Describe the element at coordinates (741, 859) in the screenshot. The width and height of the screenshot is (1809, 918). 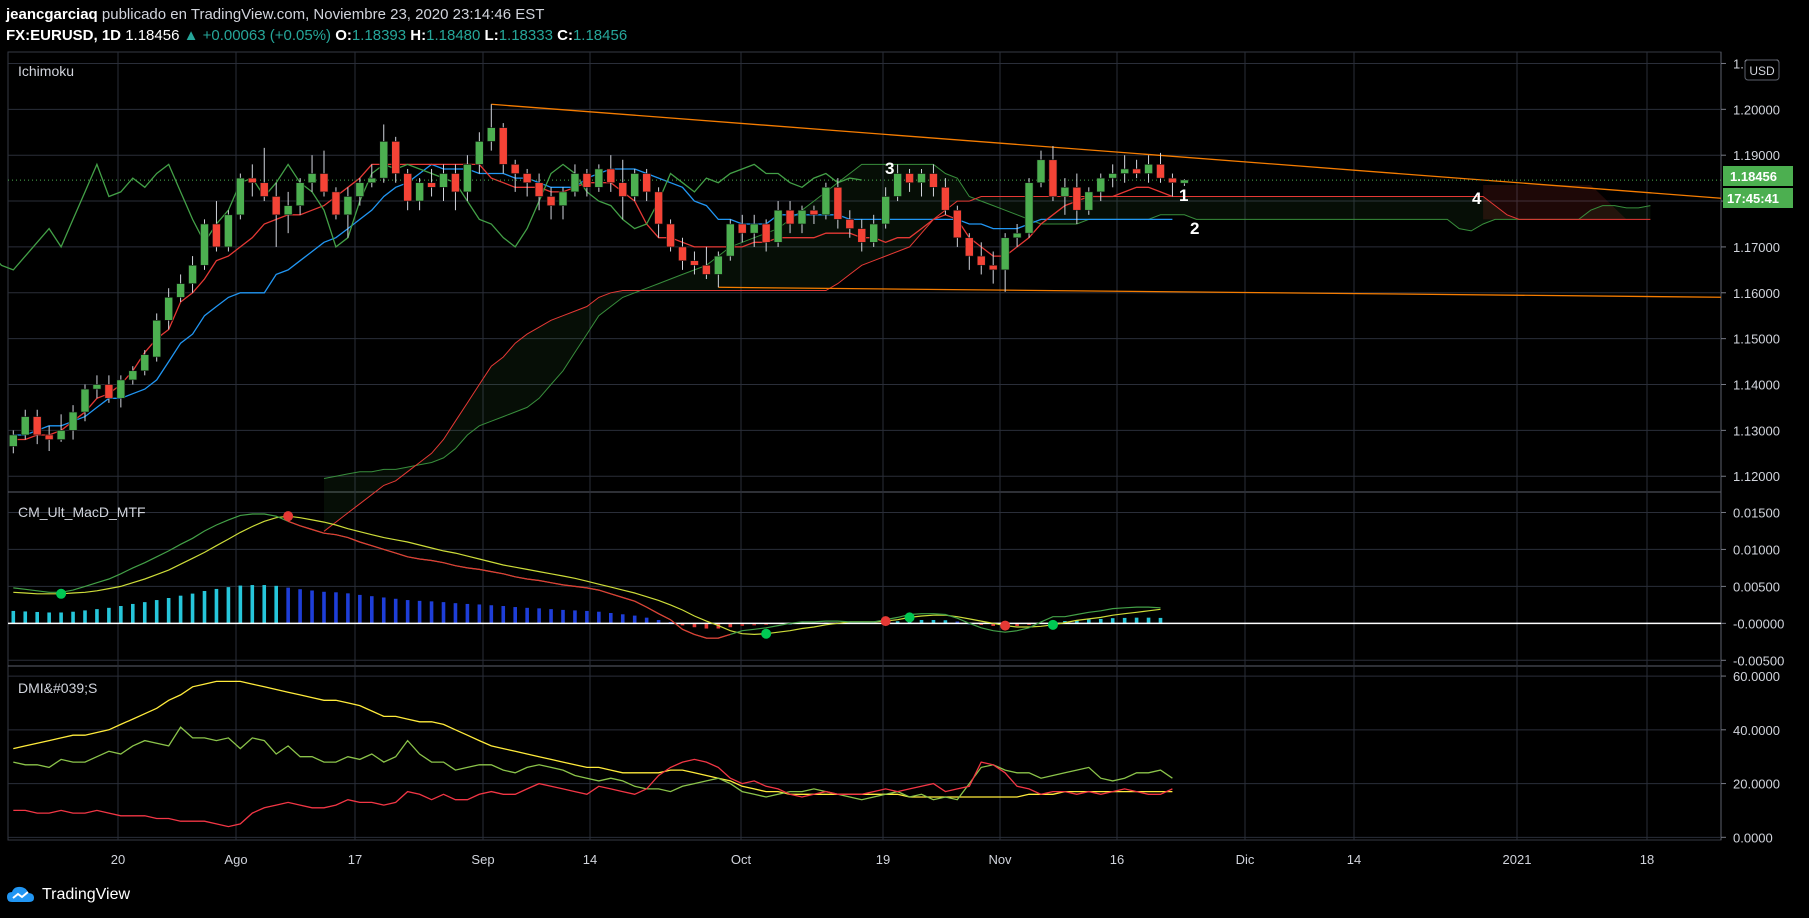
I see `time-axis-tick: Oct` at that location.